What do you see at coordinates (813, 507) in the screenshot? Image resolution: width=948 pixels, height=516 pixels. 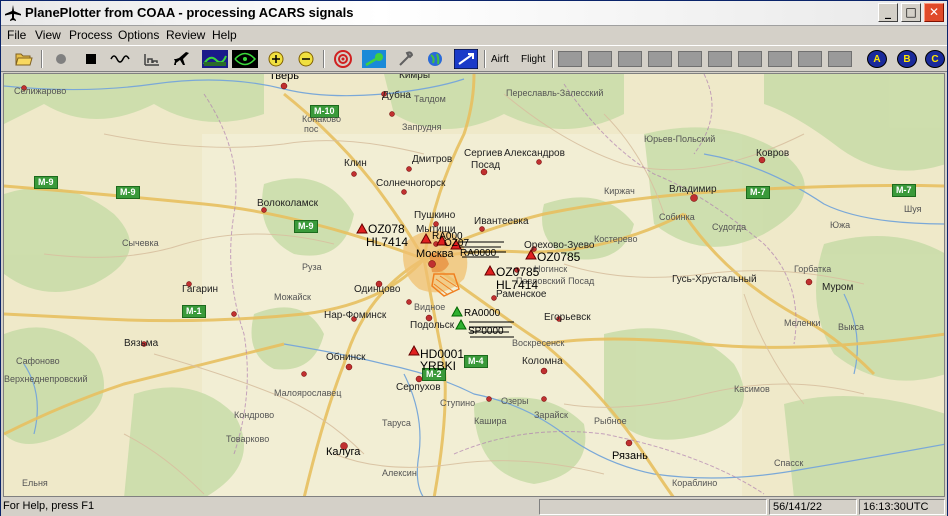 I see `status-counts: 56/141/22` at bounding box center [813, 507].